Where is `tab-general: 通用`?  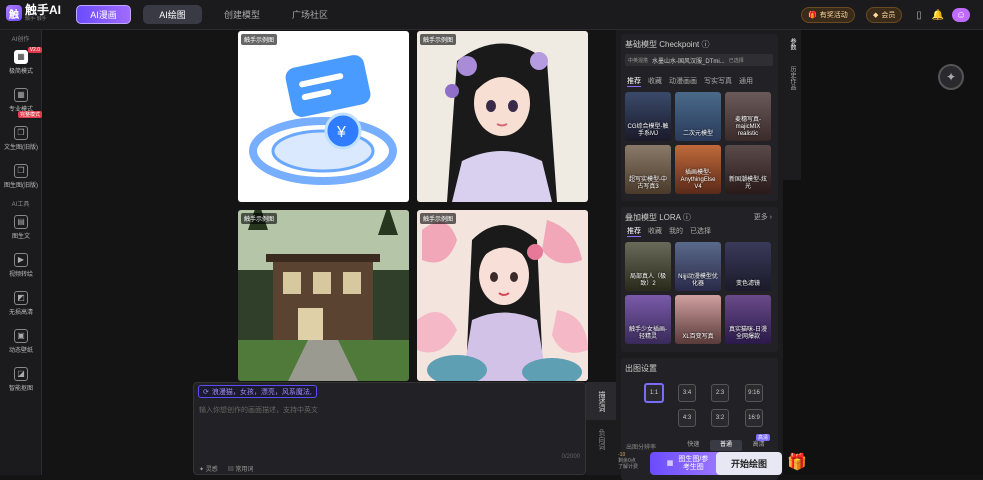 tab-general: 通用 is located at coordinates (746, 81).